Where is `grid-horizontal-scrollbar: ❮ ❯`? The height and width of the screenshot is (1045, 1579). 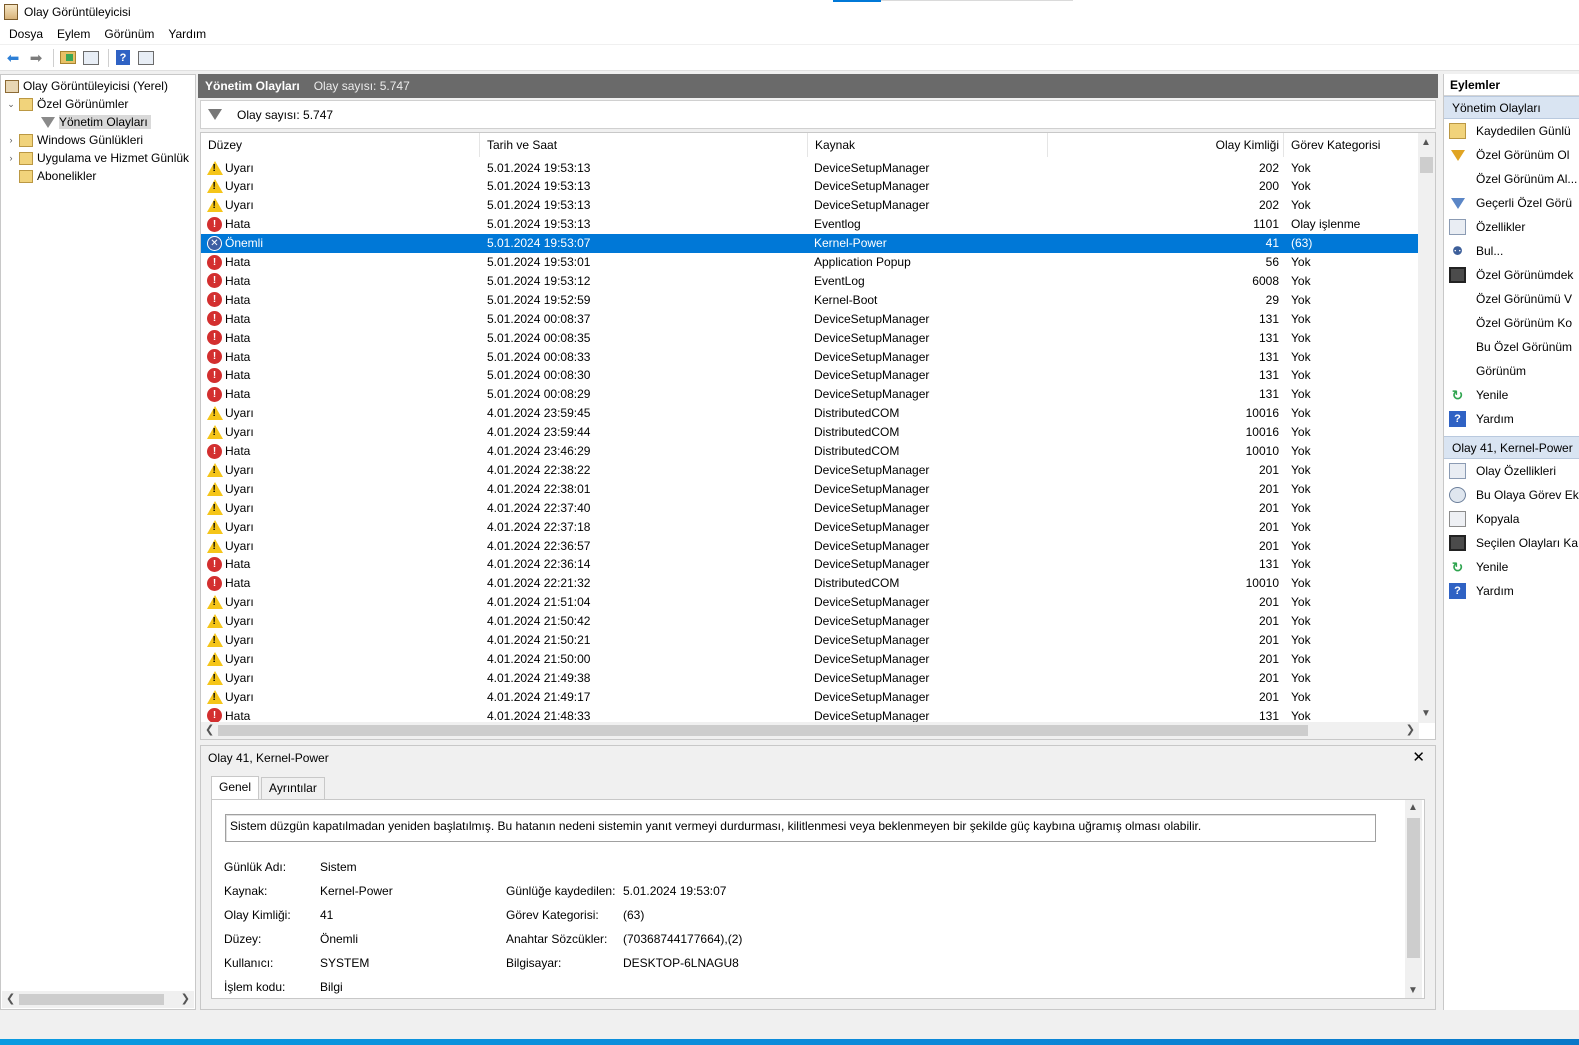
grid-horizontal-scrollbar: ❮ ❯ is located at coordinates (810, 730).